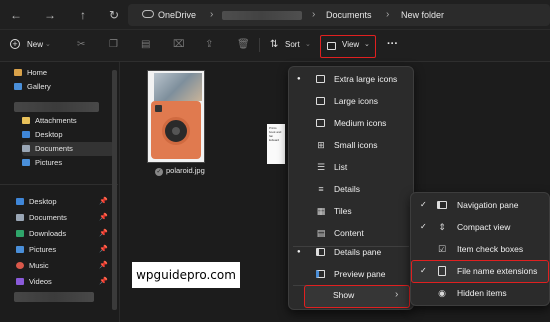 This screenshot has height=322, width=550. What do you see at coordinates (54, 297) in the screenshot?
I see `redacted-sidebar-item` at bounding box center [54, 297].